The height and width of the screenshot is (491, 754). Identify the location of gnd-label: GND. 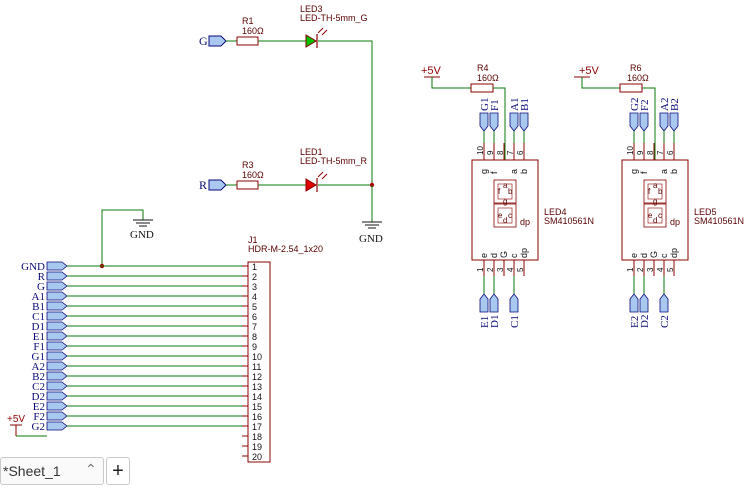
(142, 235).